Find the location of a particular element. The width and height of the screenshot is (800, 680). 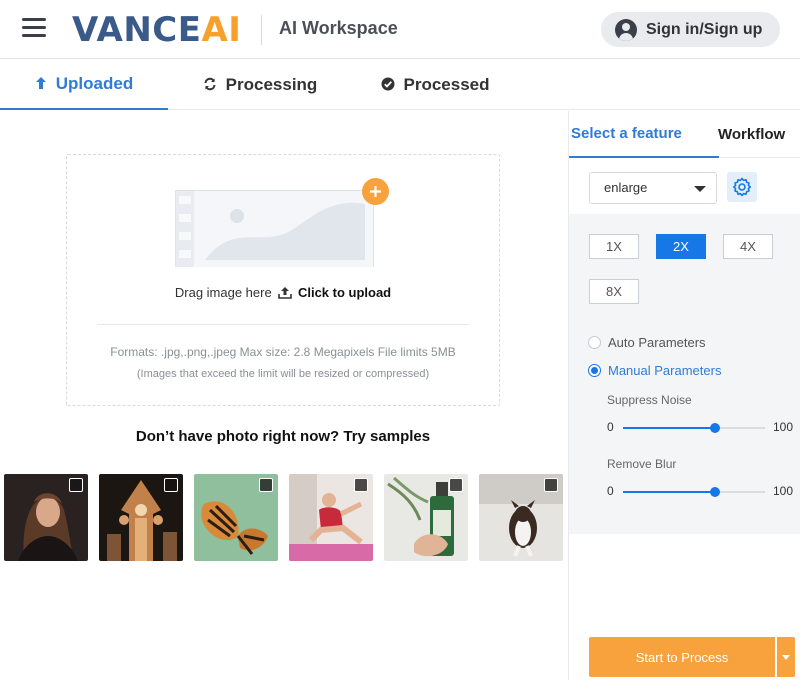

add-image-icon is located at coordinates (375, 191).